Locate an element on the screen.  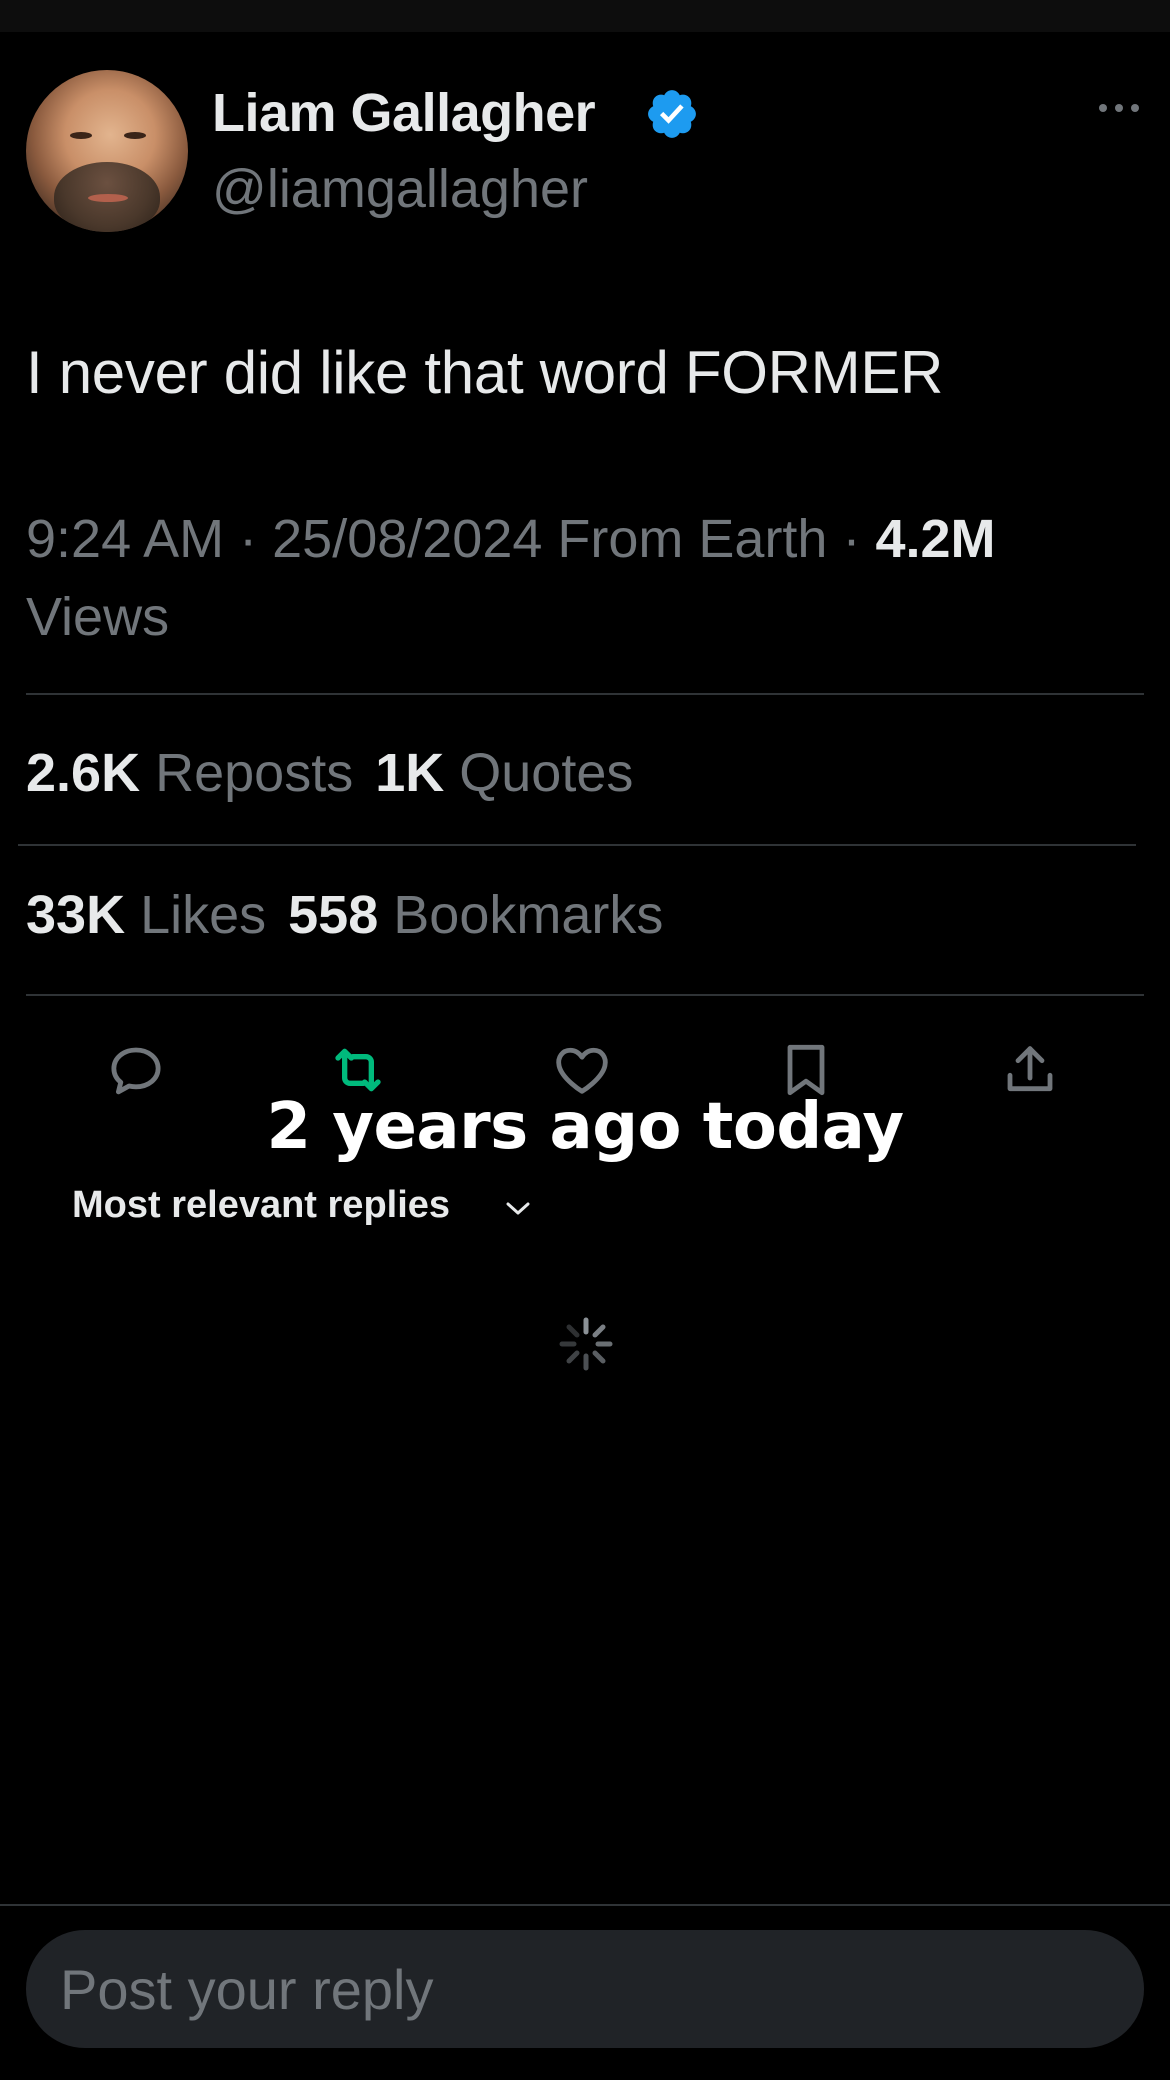
quotes-label: Quotes is located at coordinates (546, 773).